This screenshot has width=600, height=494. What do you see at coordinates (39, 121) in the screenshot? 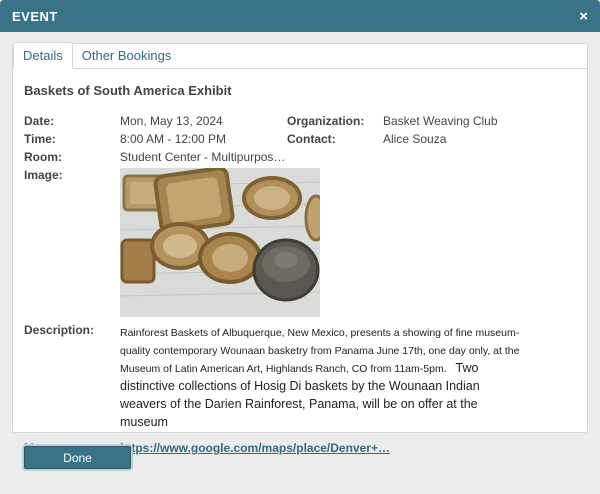
I see `date-label: Date:` at bounding box center [39, 121].